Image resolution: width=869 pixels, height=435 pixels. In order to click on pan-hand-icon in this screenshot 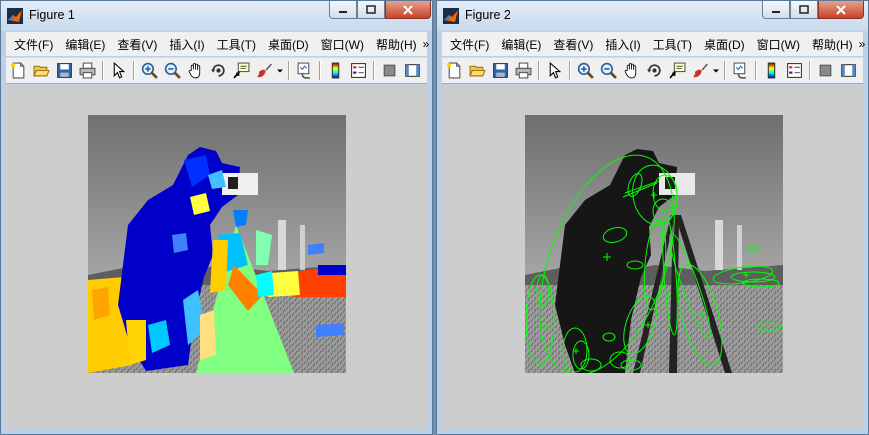, I will do `click(630, 71)`.